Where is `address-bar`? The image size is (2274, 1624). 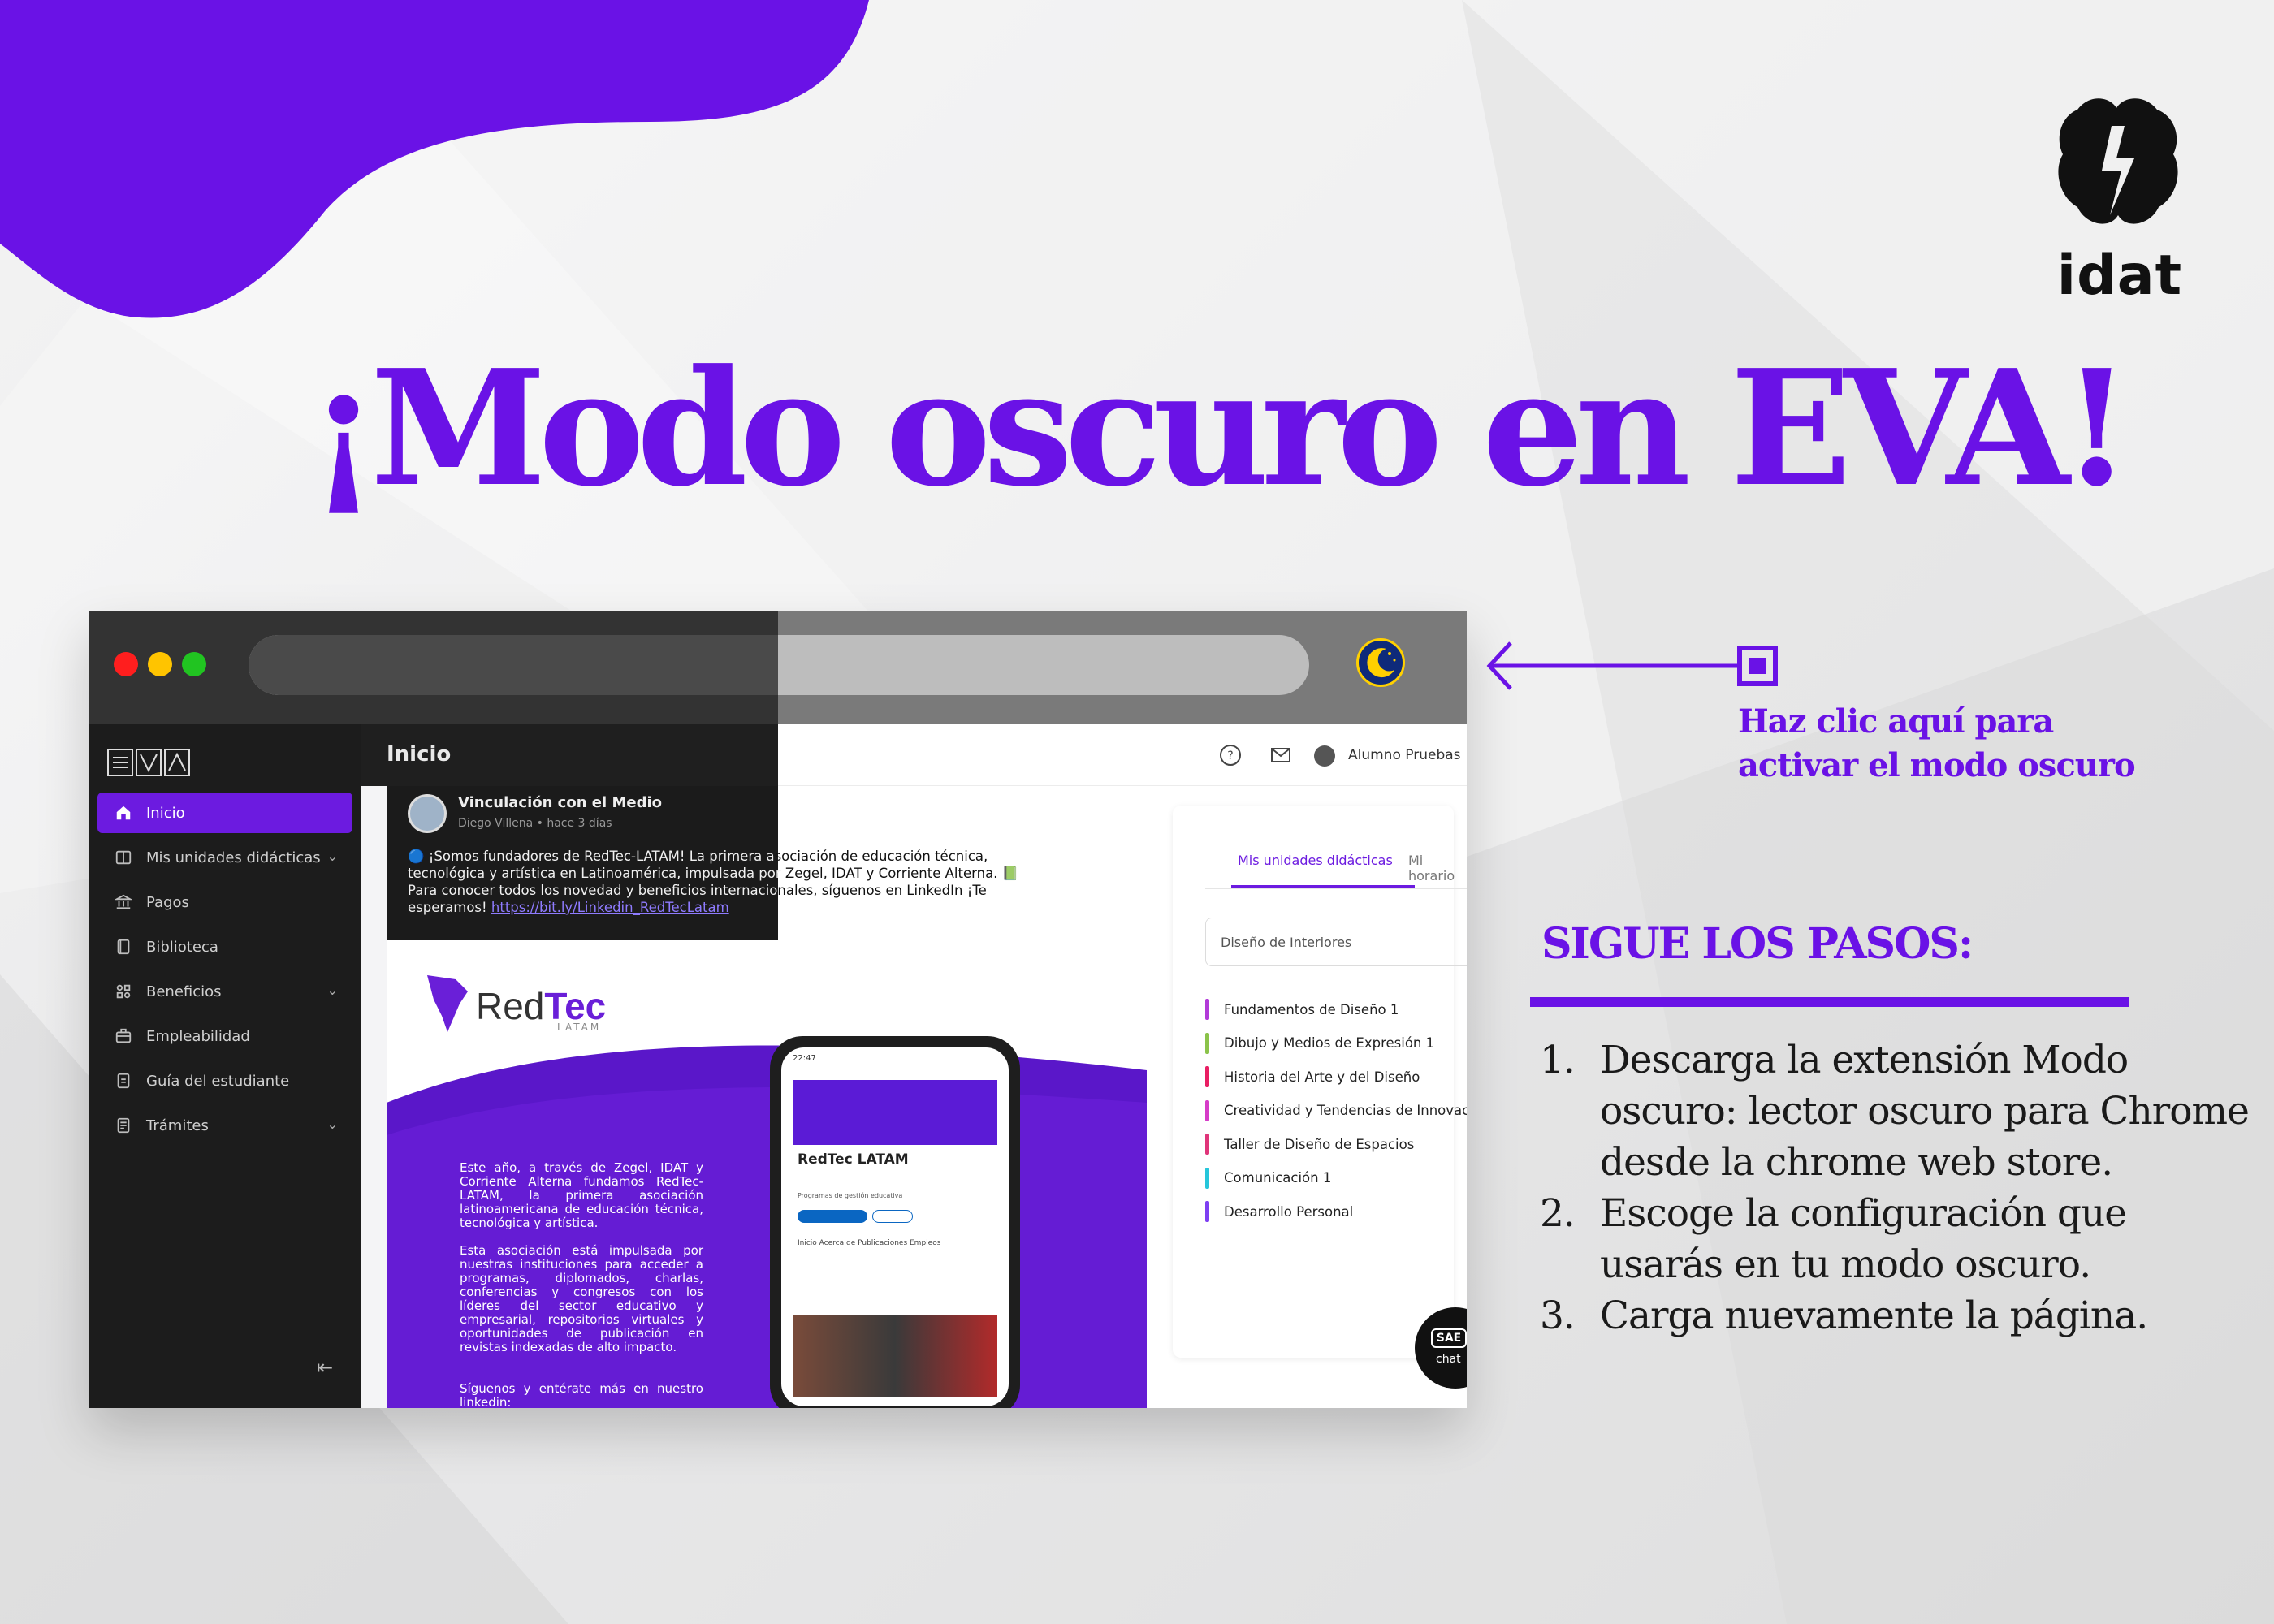
address-bar is located at coordinates (779, 665).